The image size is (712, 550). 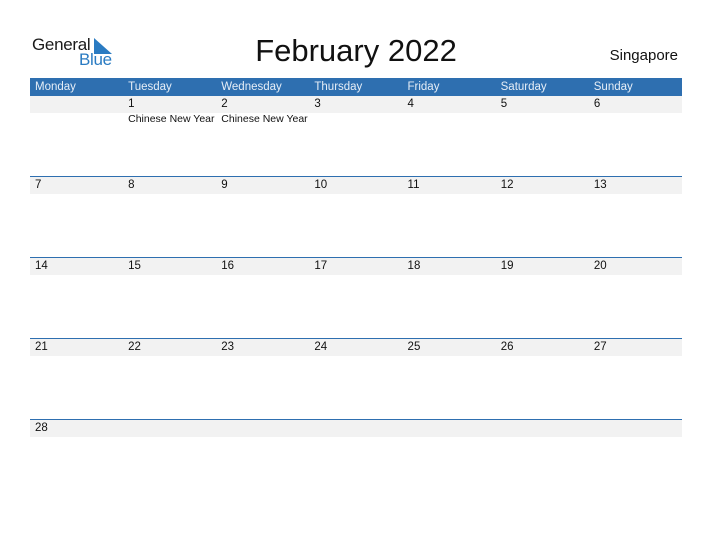 What do you see at coordinates (356, 50) in the screenshot?
I see `page-title: February 2022` at bounding box center [356, 50].